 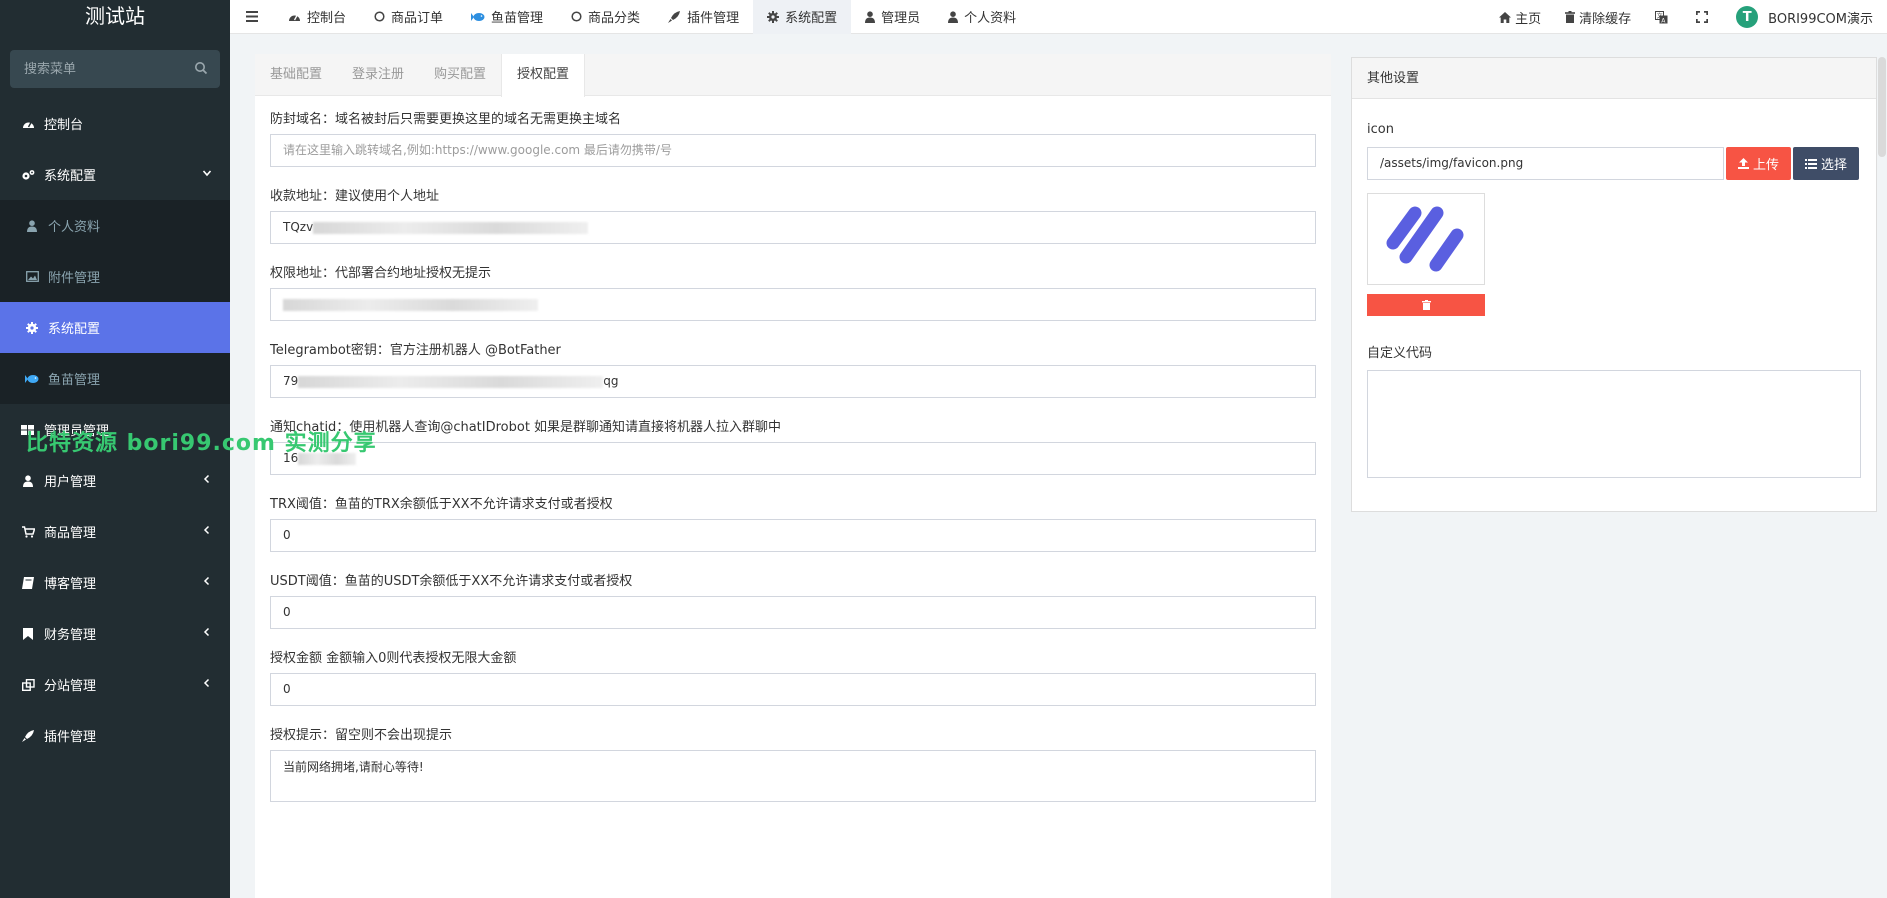 I want to click on field-telegram-token: Telegrambot密钥：官方注册机器人 @BotFather 79 qg, so click(x=793, y=368).